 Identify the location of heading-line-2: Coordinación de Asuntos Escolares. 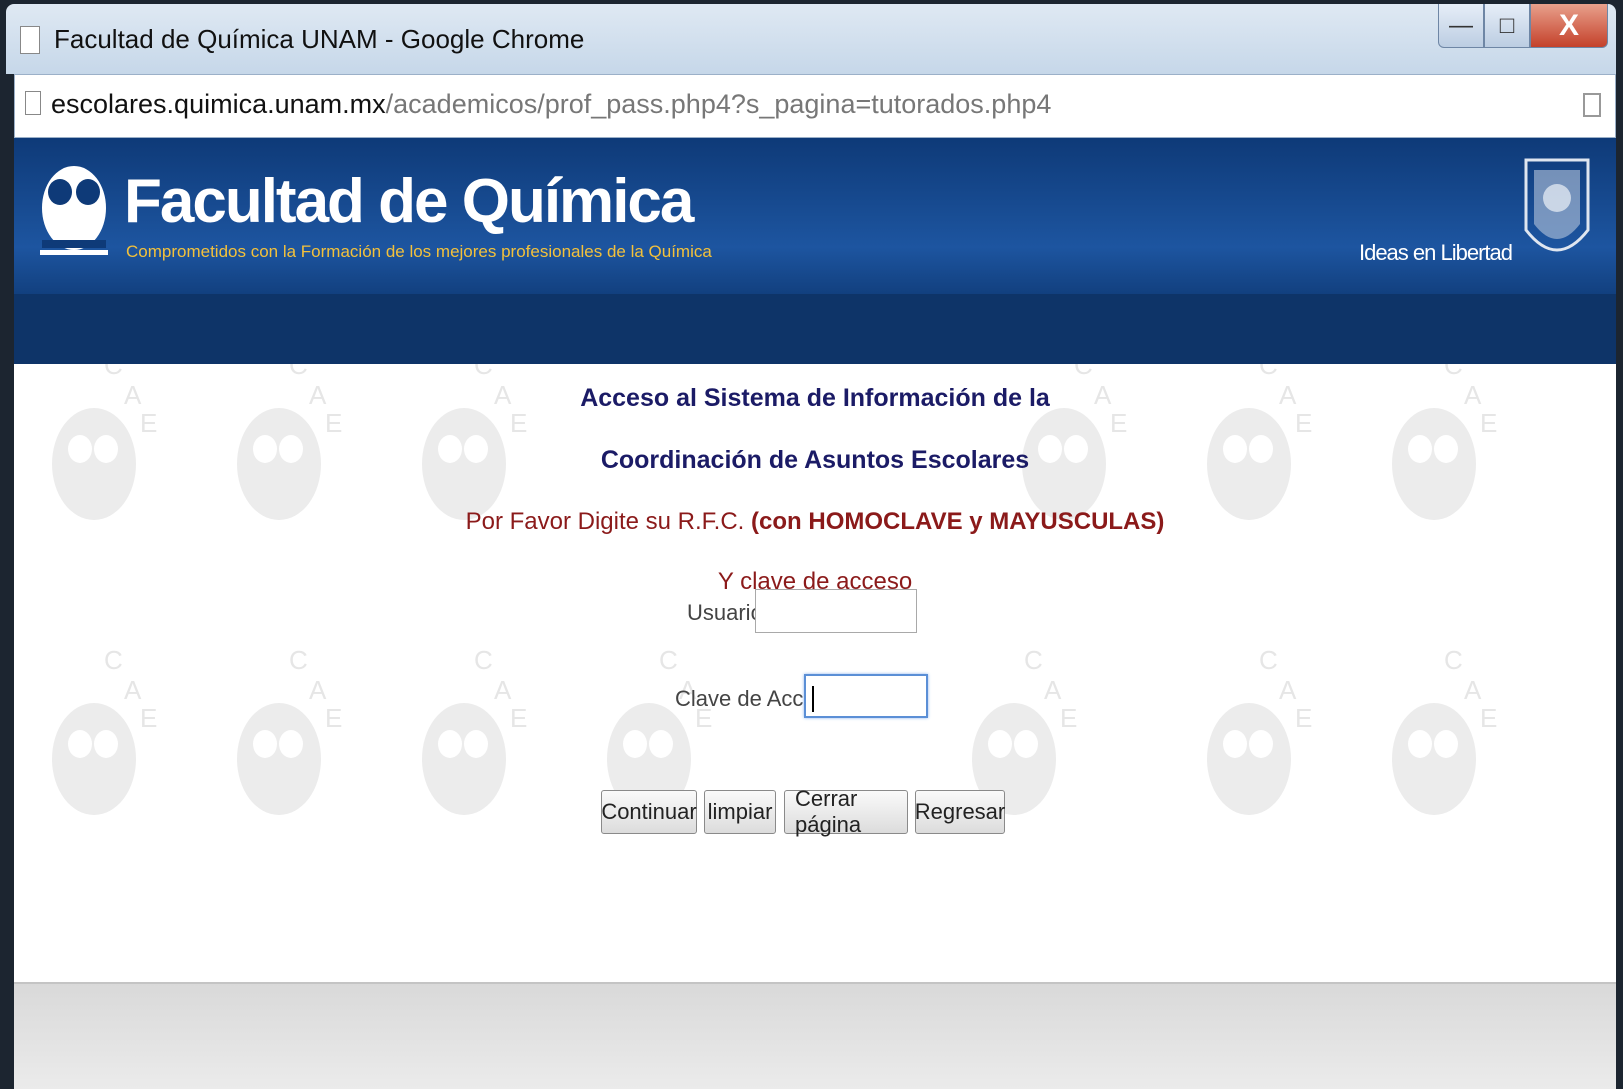
(815, 460).